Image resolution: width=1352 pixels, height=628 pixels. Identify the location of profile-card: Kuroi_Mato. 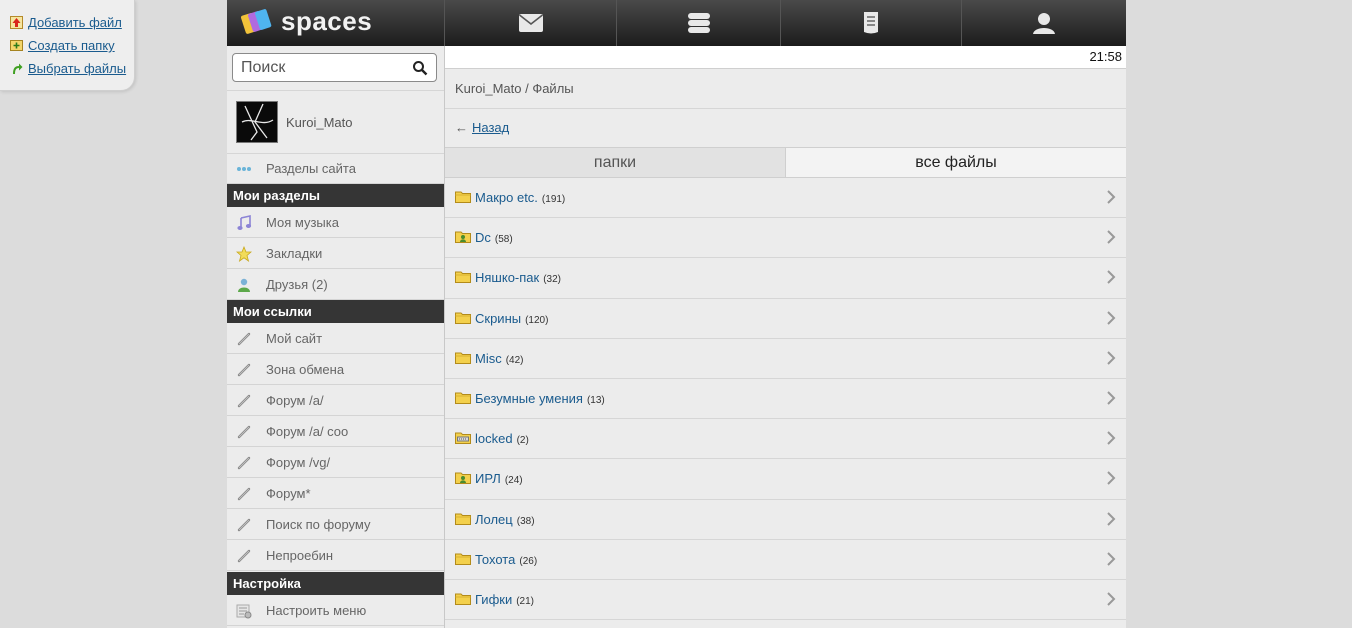
(335, 122).